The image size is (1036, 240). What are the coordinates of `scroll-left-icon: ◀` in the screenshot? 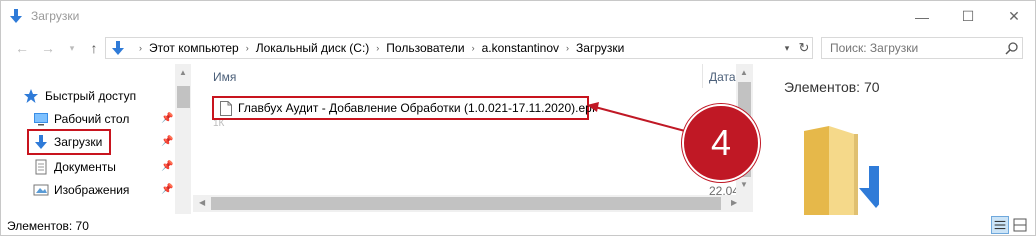 It's located at (202, 202).